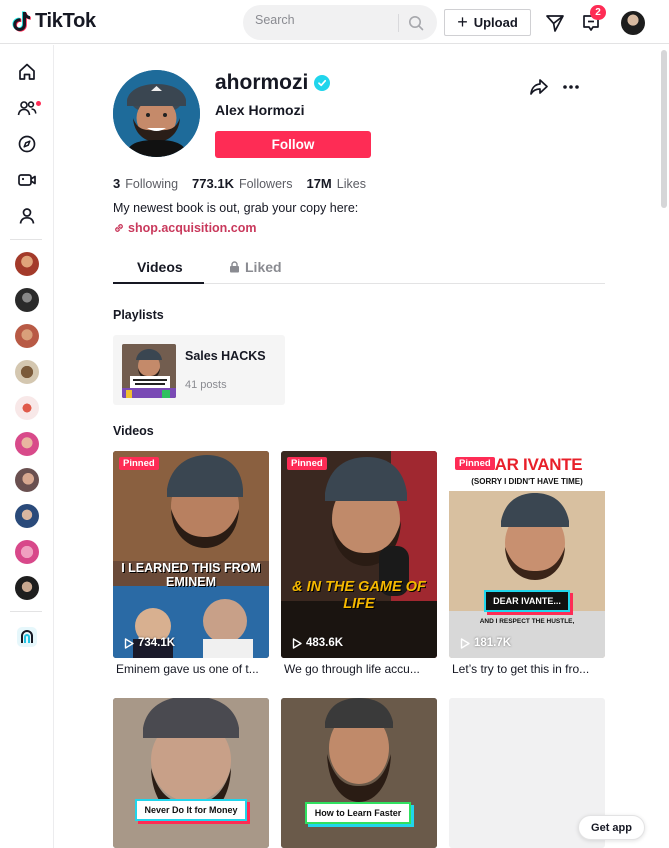 The width and height of the screenshot is (669, 848). What do you see at coordinates (485, 643) in the screenshot?
I see `video-views: 181.7K` at bounding box center [485, 643].